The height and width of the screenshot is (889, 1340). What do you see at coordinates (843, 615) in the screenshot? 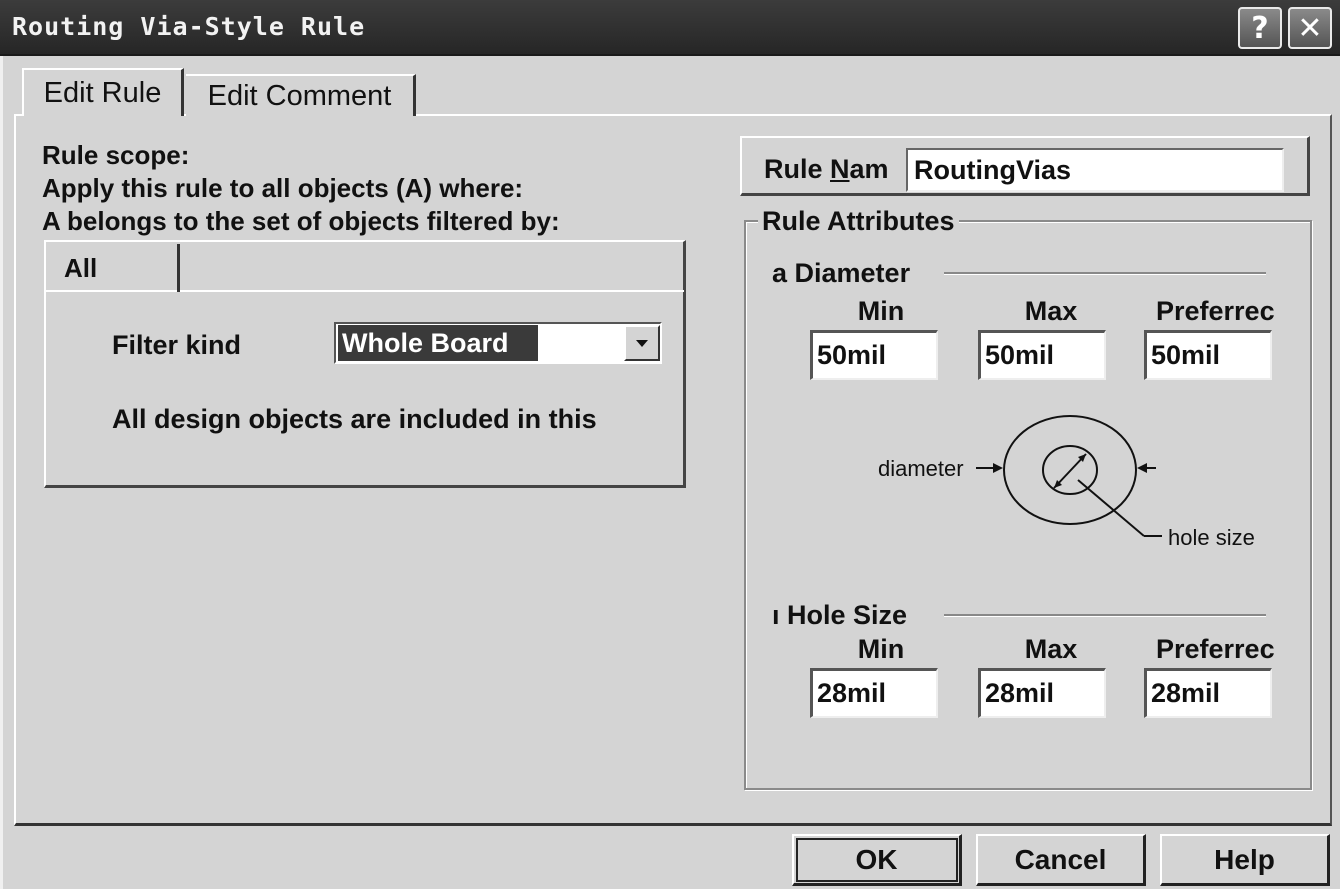
I see `hole-size-group-title: ı Hole Size` at bounding box center [843, 615].